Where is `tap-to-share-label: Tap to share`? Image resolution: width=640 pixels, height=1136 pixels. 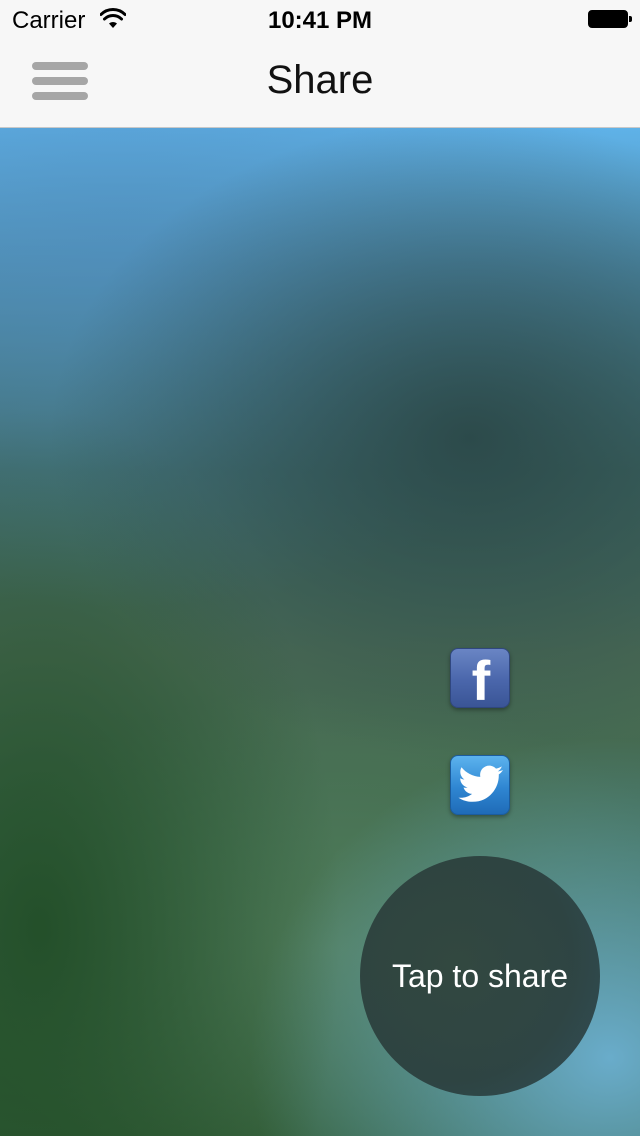 tap-to-share-label: Tap to share is located at coordinates (480, 975).